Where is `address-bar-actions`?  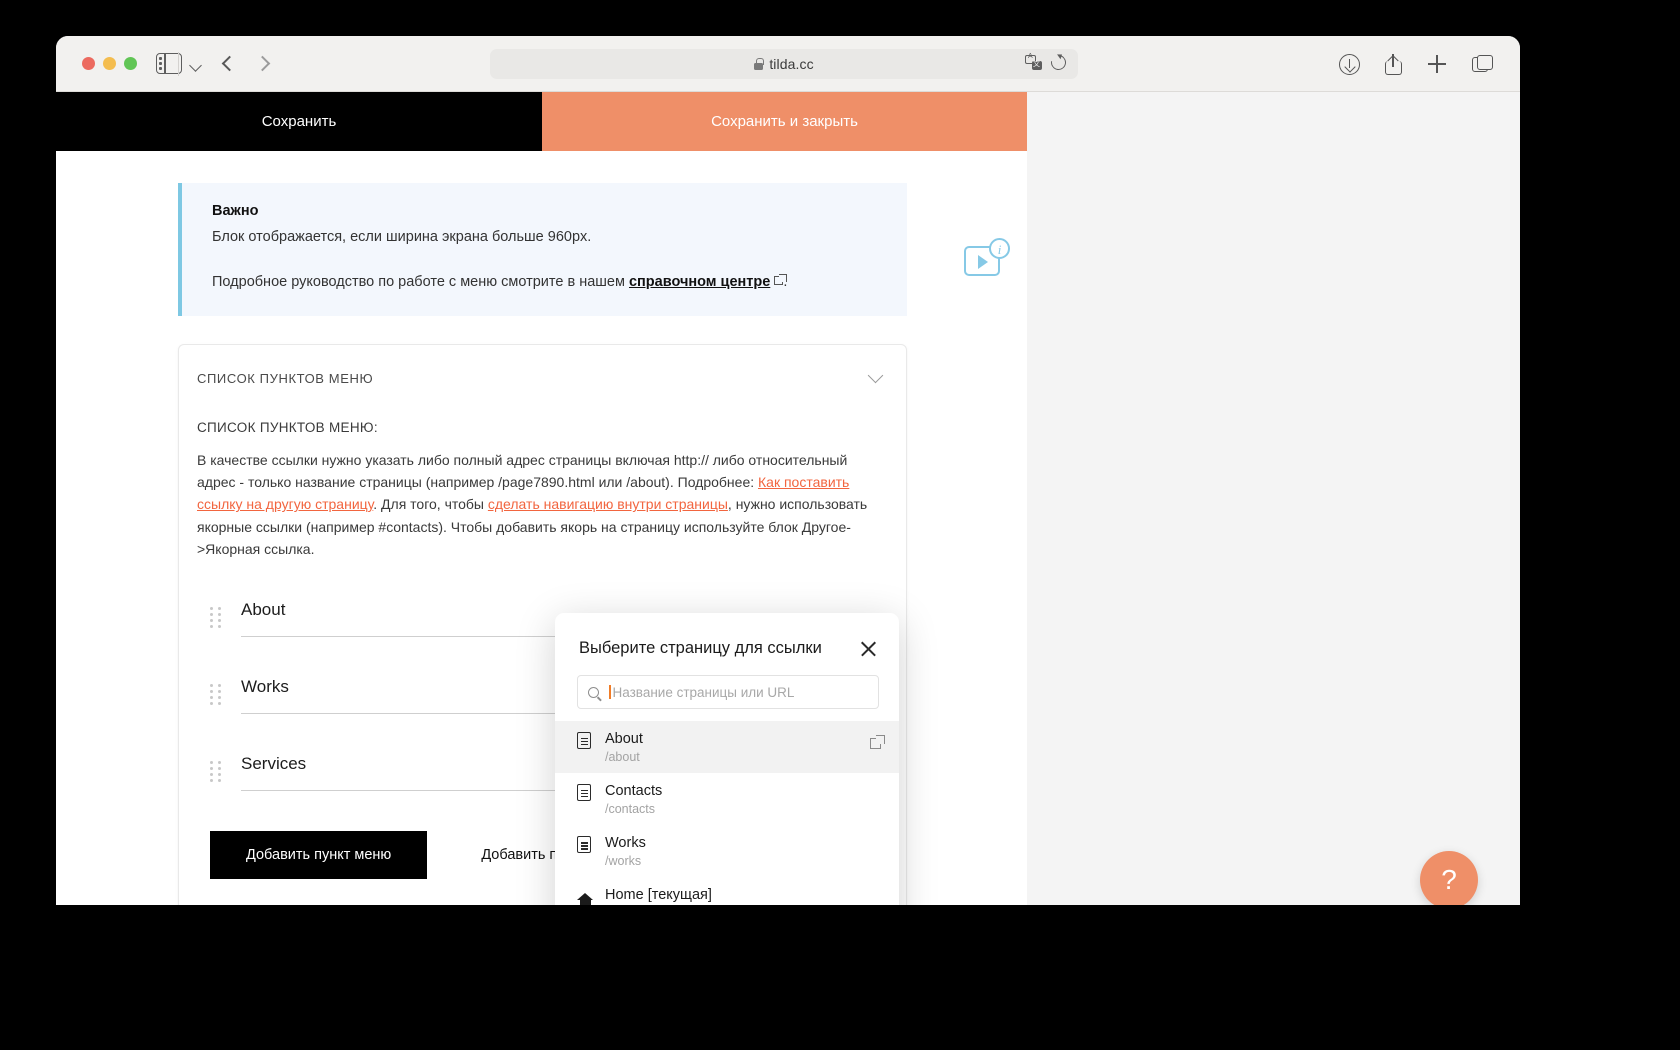
address-bar-actions is located at coordinates (1047, 62).